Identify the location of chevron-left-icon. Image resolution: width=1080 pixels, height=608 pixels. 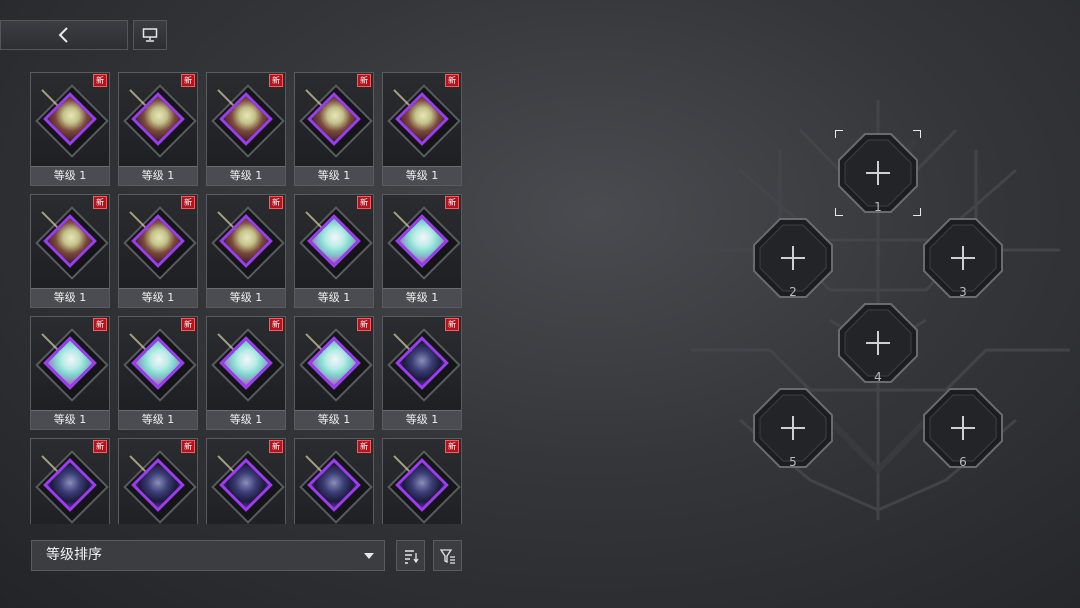
(63, 35).